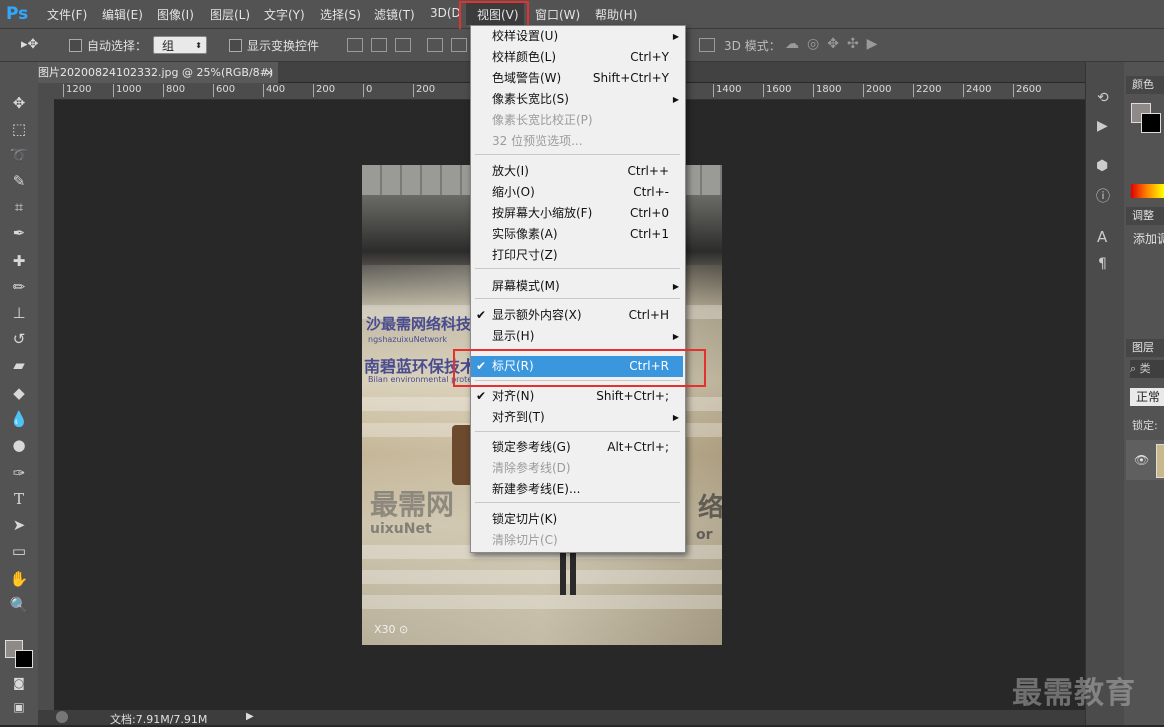 This screenshot has height=727, width=1164. What do you see at coordinates (127, 90) in the screenshot?
I see `ruler-tick: 1000` at bounding box center [127, 90].